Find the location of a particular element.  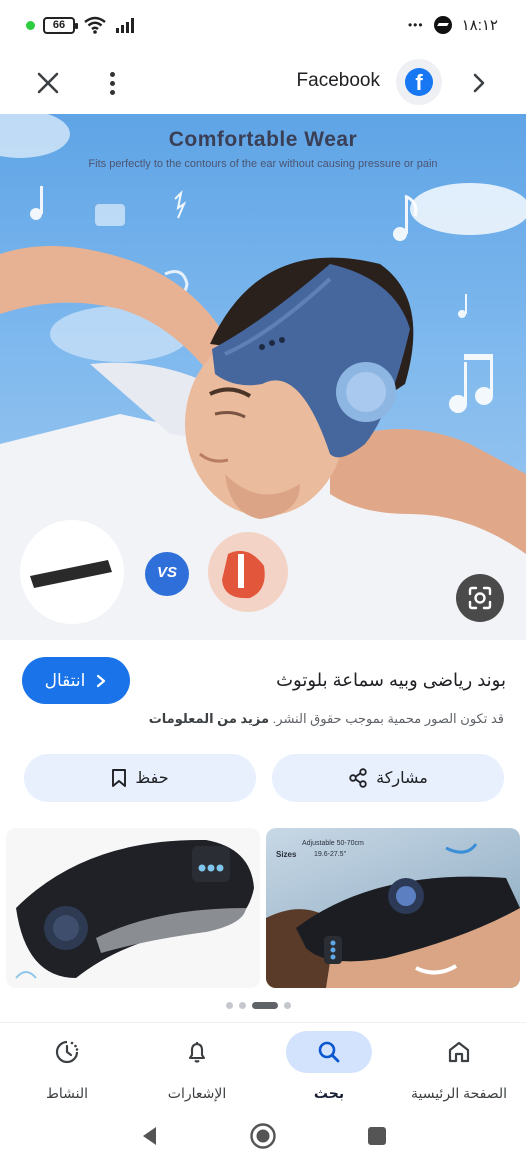

signal-icon is located at coordinates (125, 25).